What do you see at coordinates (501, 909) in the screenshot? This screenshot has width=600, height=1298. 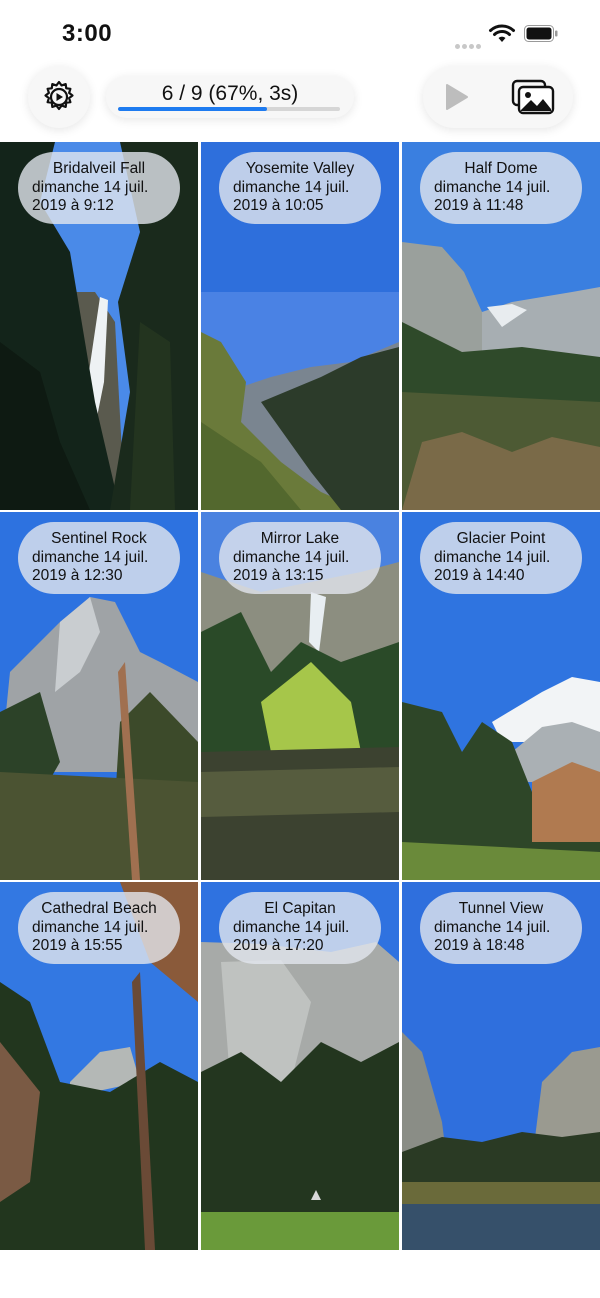 I see `photo-title: Tunnel View` at bounding box center [501, 909].